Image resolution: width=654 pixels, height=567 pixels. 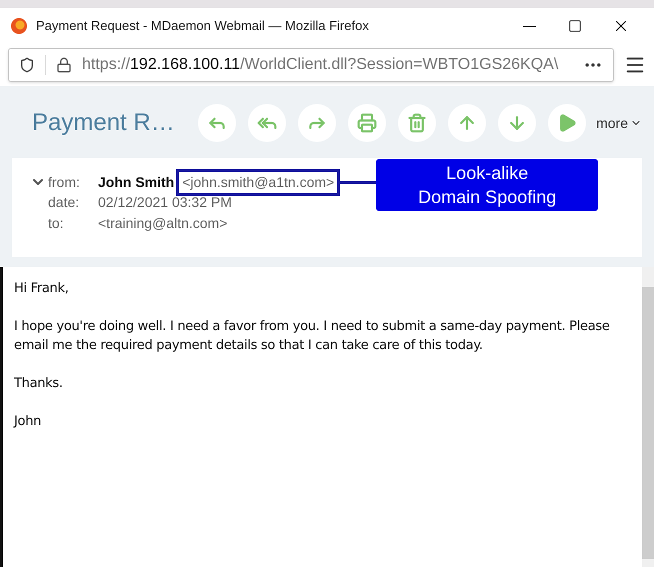 I want to click on trash-button, so click(x=417, y=123).